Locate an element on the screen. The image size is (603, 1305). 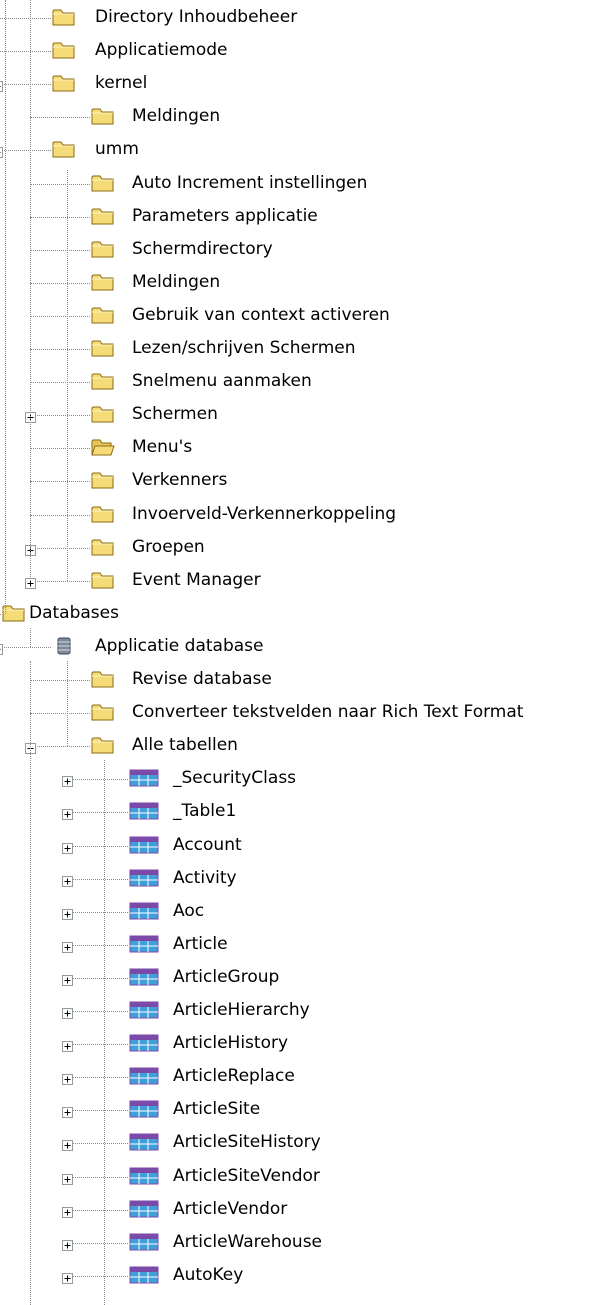
tree-item: ArticleReplace is located at coordinates (301, 1077).